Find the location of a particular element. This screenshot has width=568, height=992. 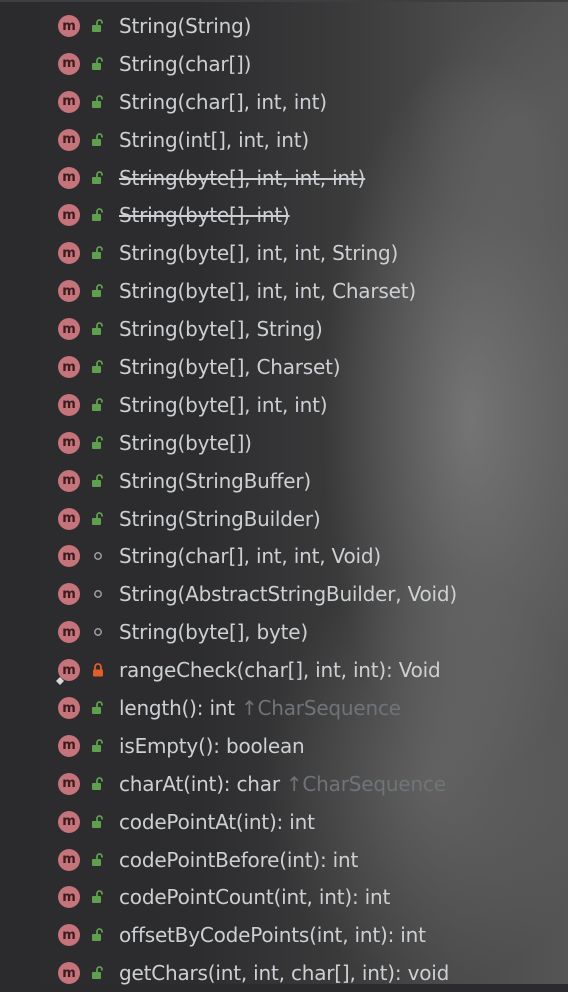

method-row: m String(char[]) is located at coordinates (284, 64).